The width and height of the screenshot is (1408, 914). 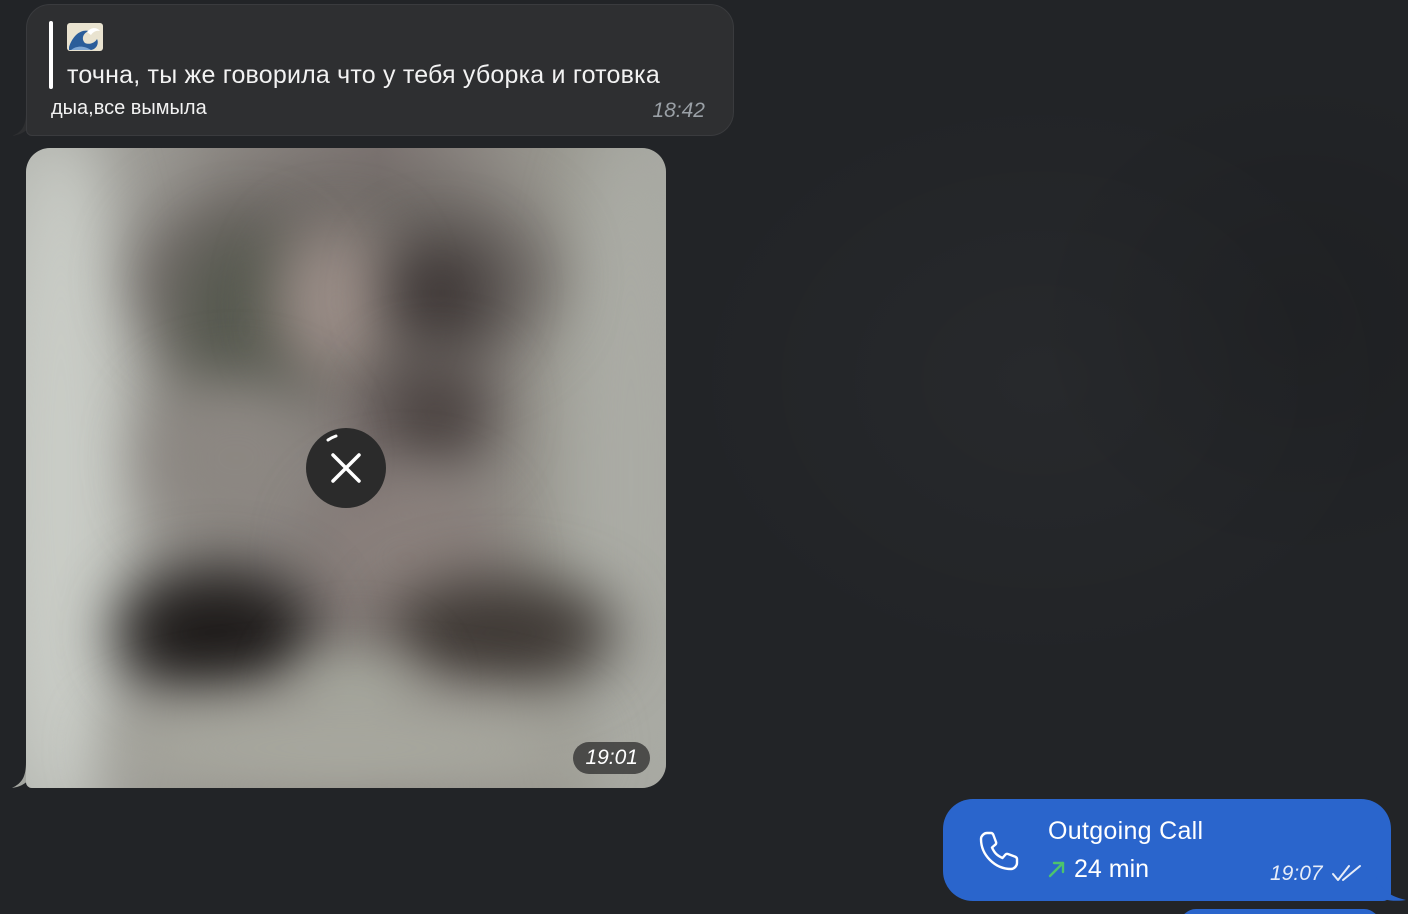 I want to click on bubble-tail, so click(x=1391, y=888).